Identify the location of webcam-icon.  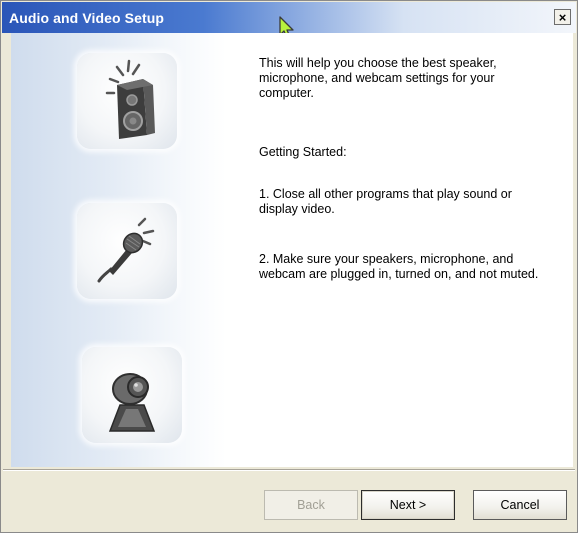
(132, 402).